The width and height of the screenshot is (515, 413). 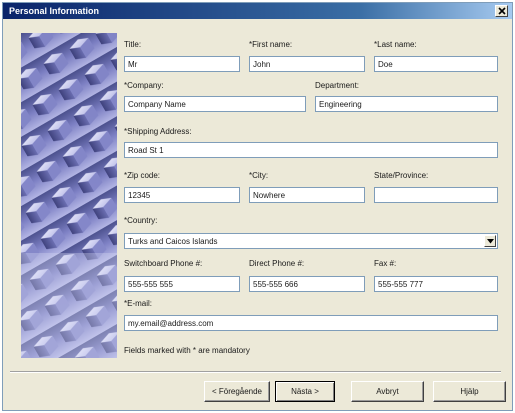 What do you see at coordinates (387, 391) in the screenshot?
I see `cancel-button: Avbryt` at bounding box center [387, 391].